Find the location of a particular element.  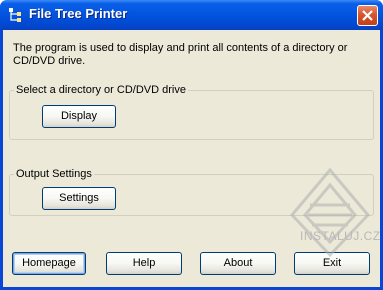

display-button: Display is located at coordinates (79, 116).